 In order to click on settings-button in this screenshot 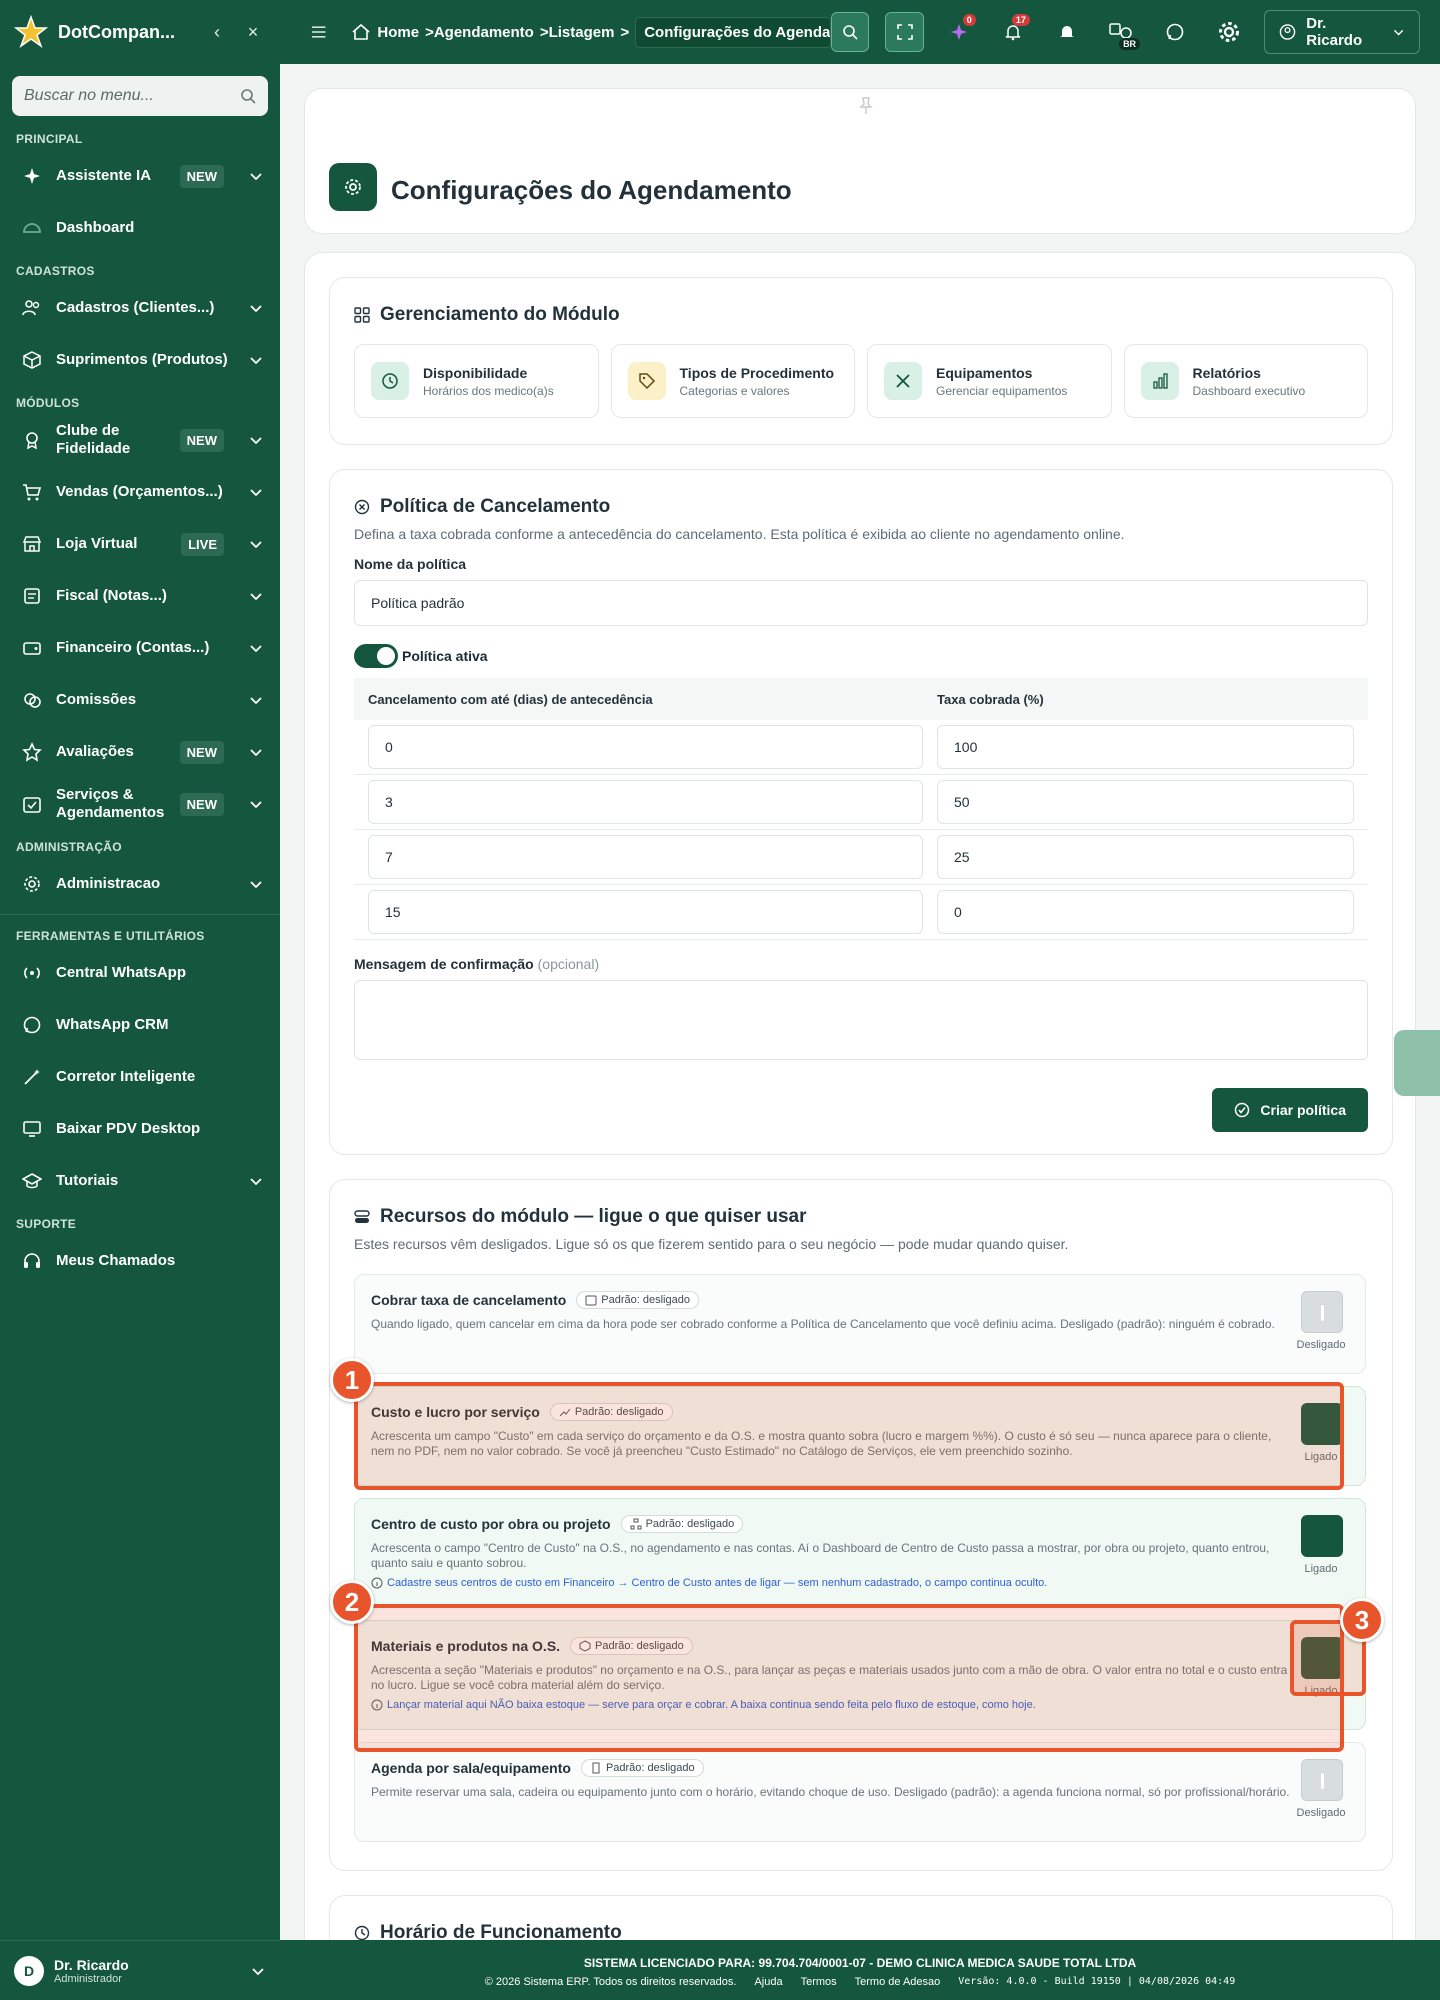, I will do `click(1229, 32)`.